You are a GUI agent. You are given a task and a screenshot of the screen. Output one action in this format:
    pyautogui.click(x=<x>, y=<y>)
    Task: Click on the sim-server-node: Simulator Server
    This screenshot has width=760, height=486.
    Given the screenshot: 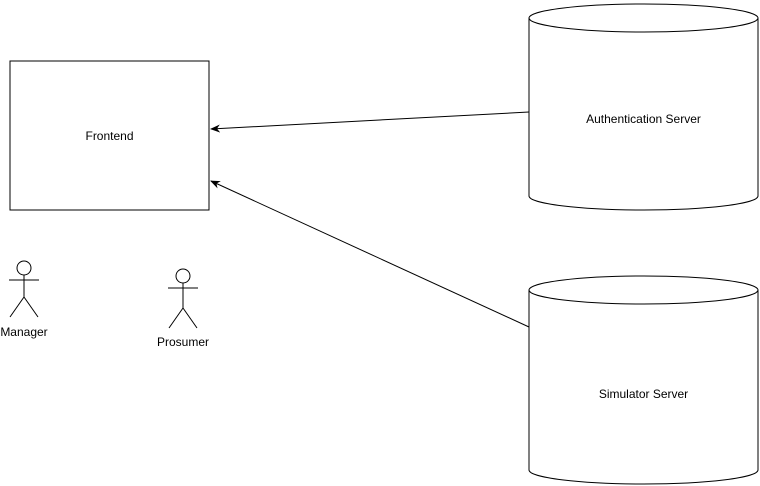 What is the action you would take?
    pyautogui.click(x=643, y=380)
    